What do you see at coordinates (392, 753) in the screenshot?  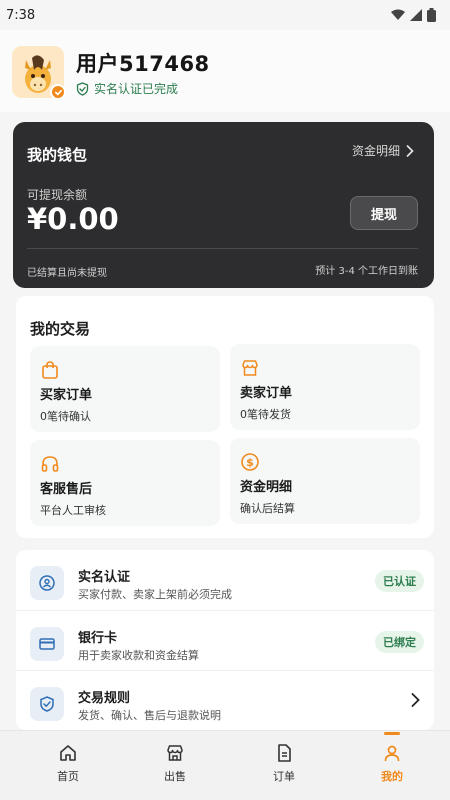 I see `user-icon` at bounding box center [392, 753].